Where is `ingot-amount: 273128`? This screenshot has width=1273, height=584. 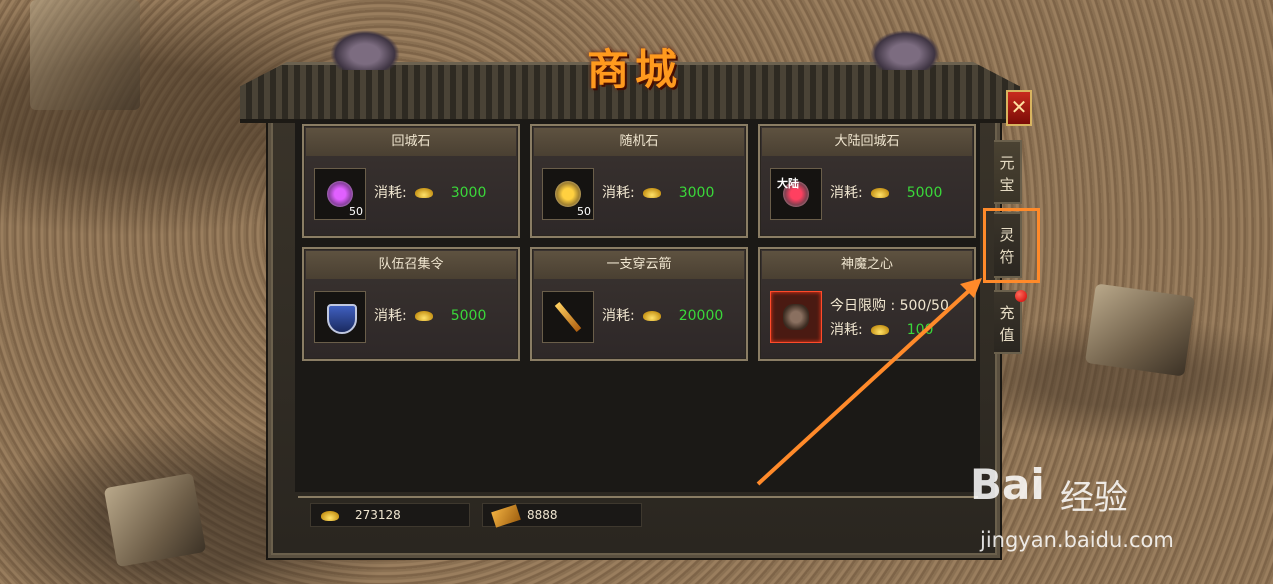
ingot-amount: 273128 is located at coordinates (378, 515).